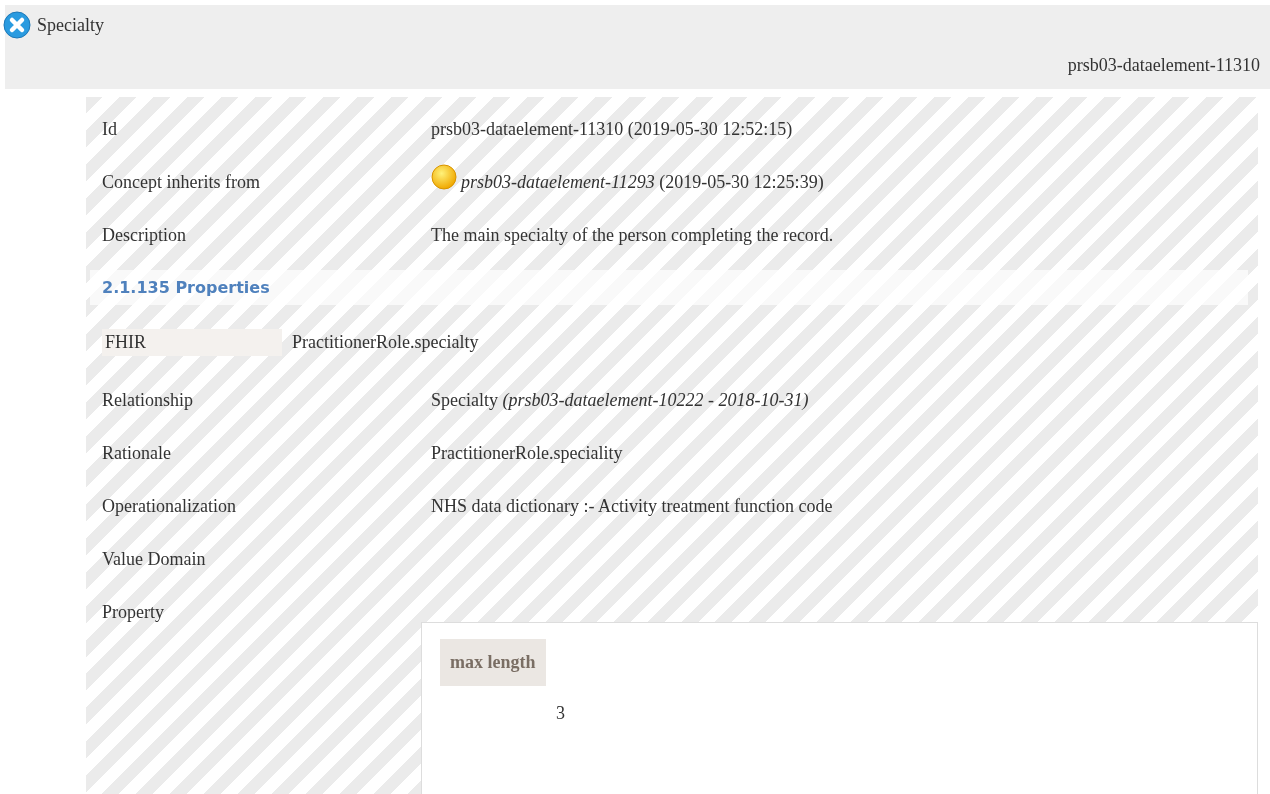 The width and height of the screenshot is (1270, 794). Describe the element at coordinates (192, 342) in the screenshot. I see `mapping-label: FHIR` at that location.